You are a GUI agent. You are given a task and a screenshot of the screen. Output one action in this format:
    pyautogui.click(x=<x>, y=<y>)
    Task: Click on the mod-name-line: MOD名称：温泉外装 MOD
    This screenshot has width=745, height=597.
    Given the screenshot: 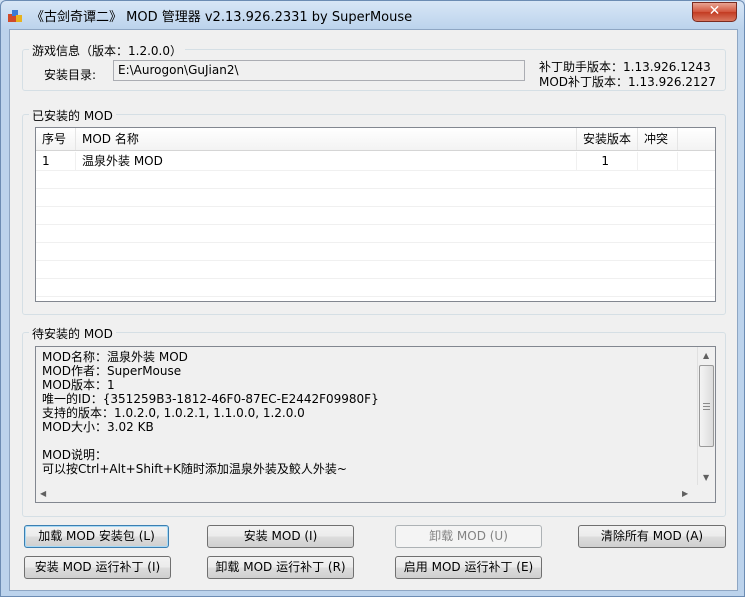 What is the action you would take?
    pyautogui.click(x=115, y=357)
    